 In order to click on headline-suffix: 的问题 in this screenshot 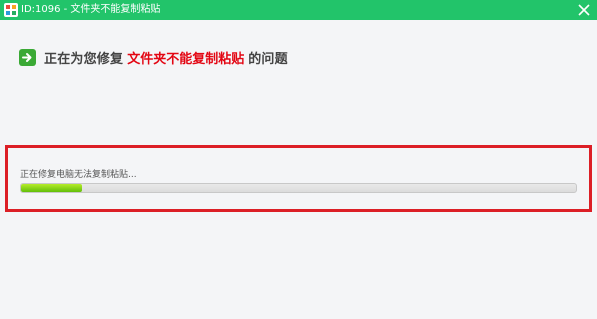, I will do `click(268, 59)`.